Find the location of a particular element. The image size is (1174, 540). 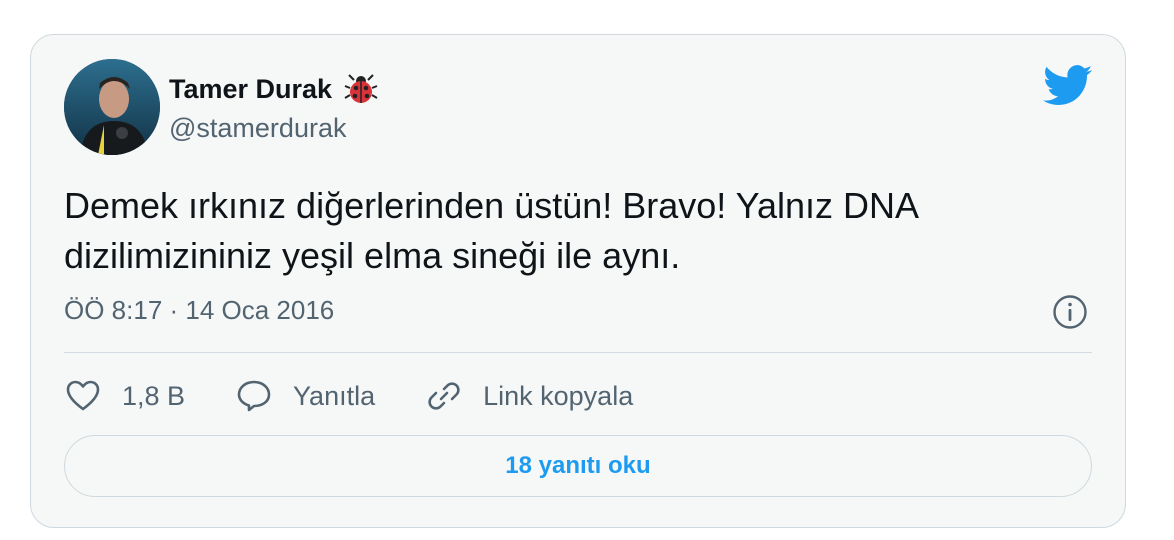

actions-bar: 1,8 B Yanıtla Link kopyala is located at coordinates (373, 396).